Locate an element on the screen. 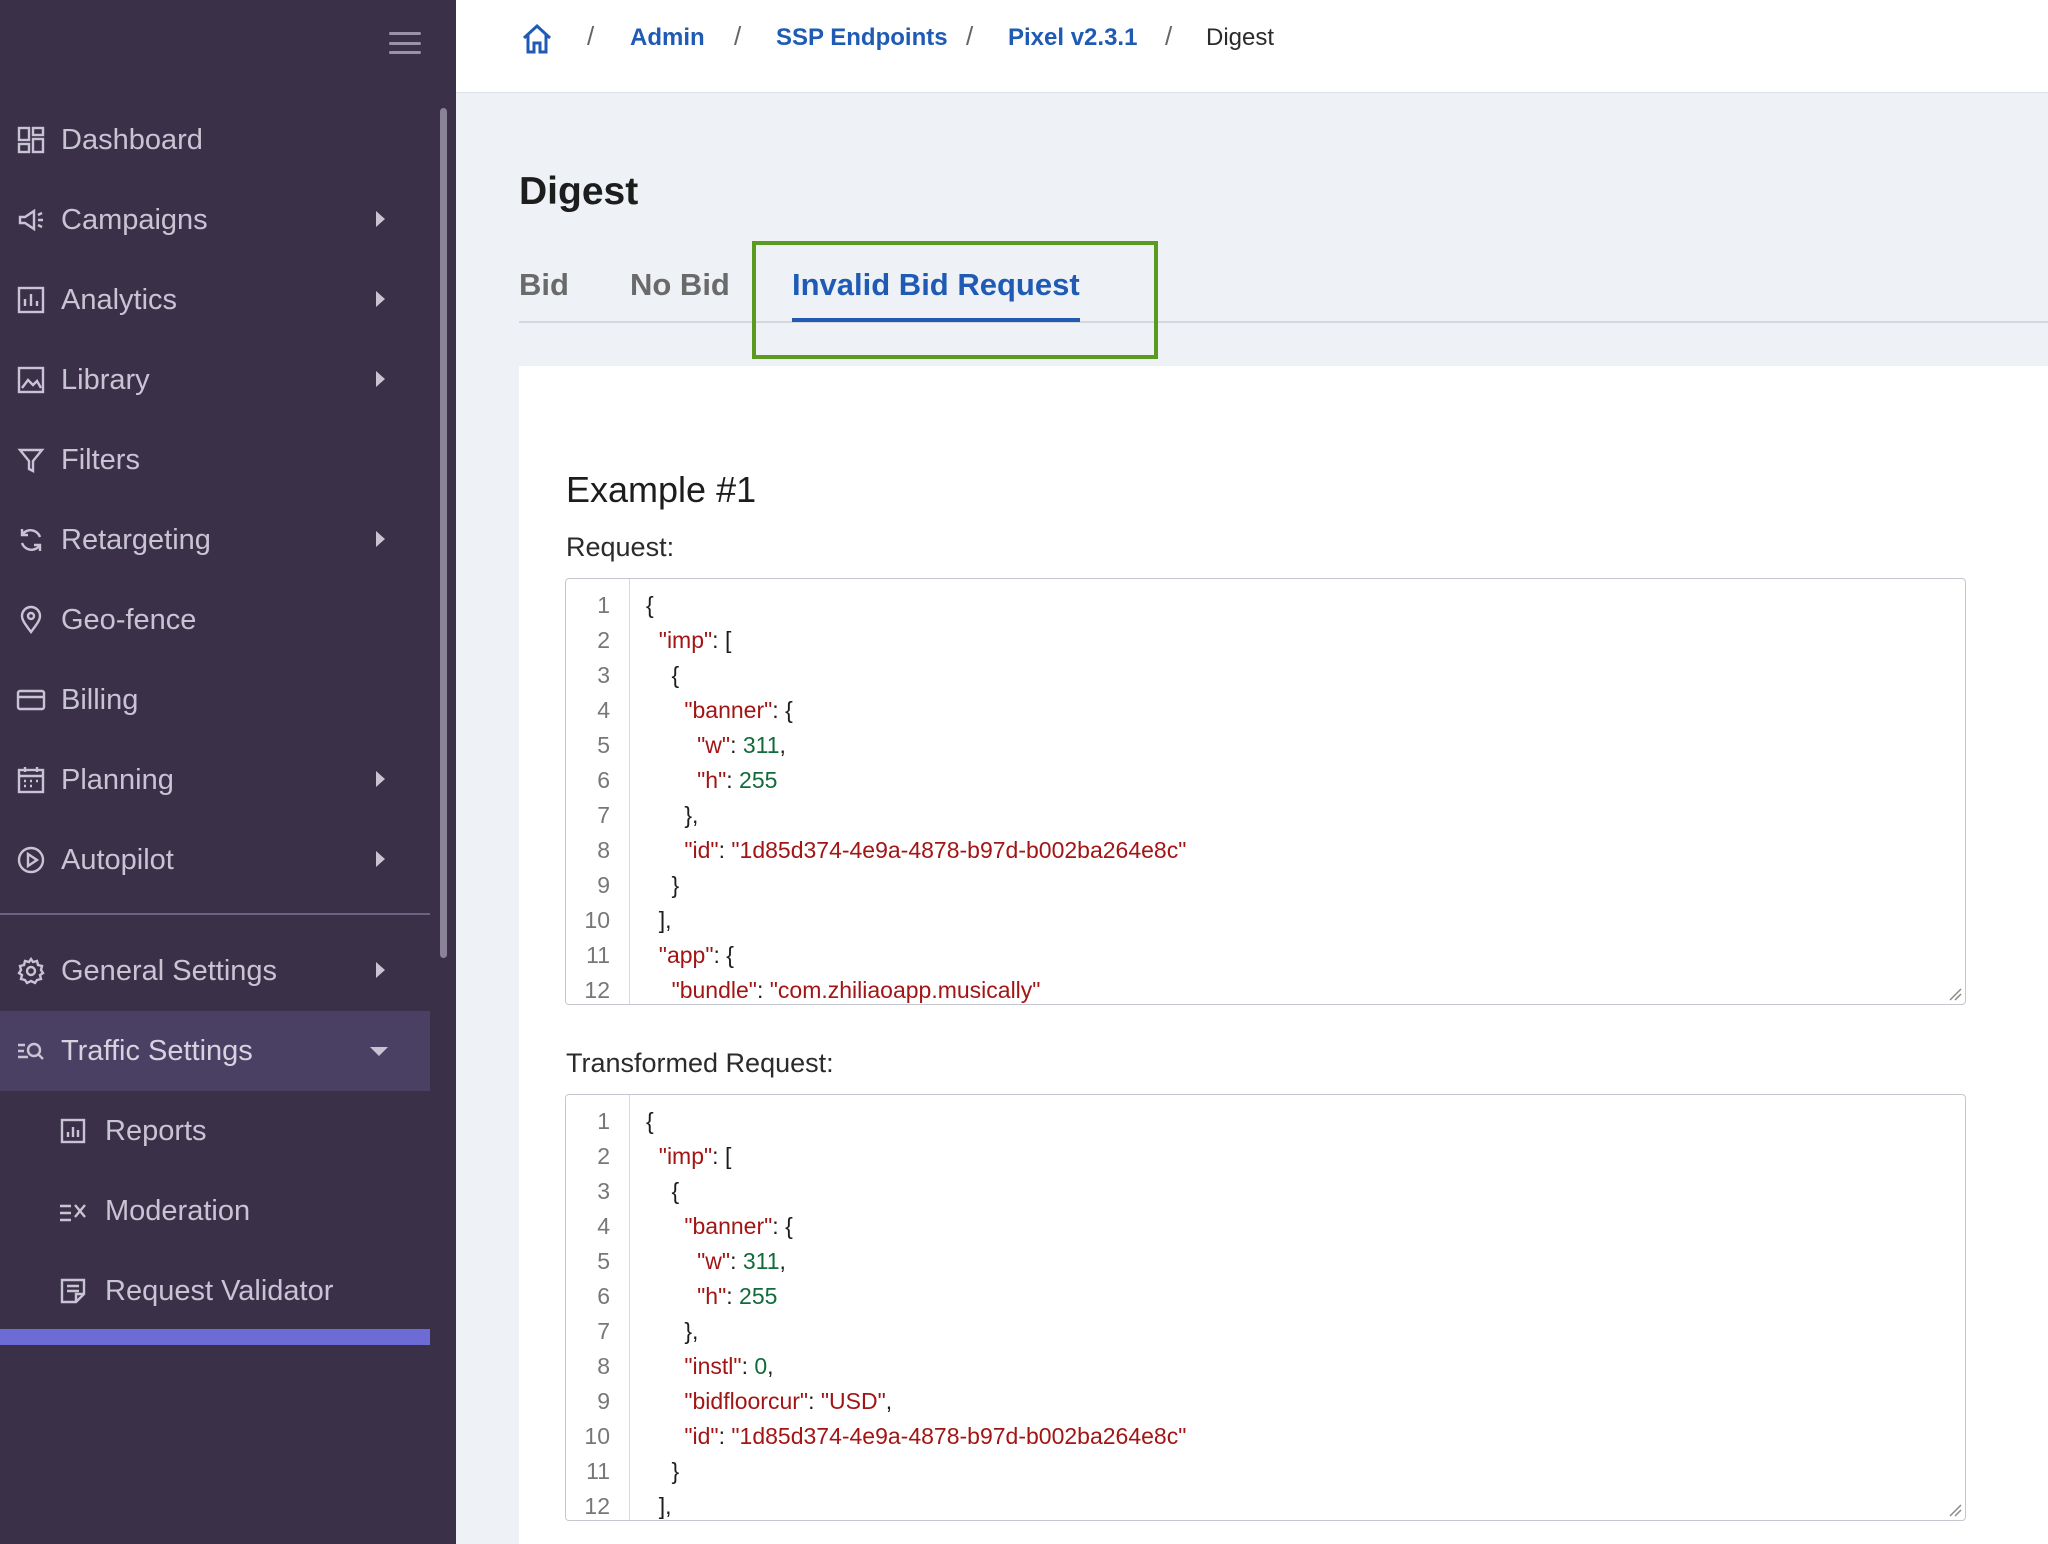 The image size is (2048, 1544). sidebar-item-library: Library is located at coordinates (215, 380).